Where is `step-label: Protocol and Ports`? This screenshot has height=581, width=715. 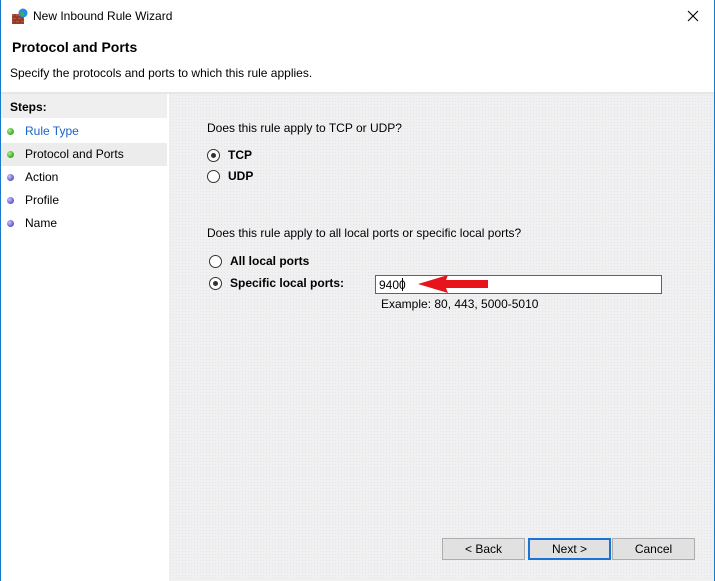
step-label: Protocol and Ports is located at coordinates (74, 154).